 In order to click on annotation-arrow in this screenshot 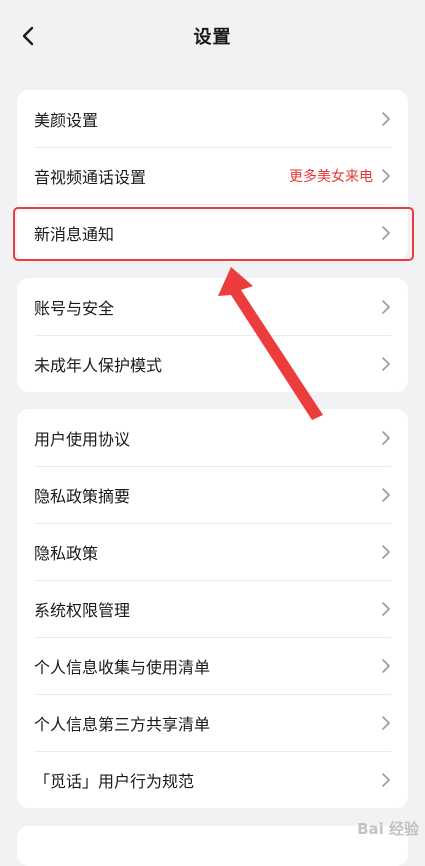, I will do `click(270, 343)`.